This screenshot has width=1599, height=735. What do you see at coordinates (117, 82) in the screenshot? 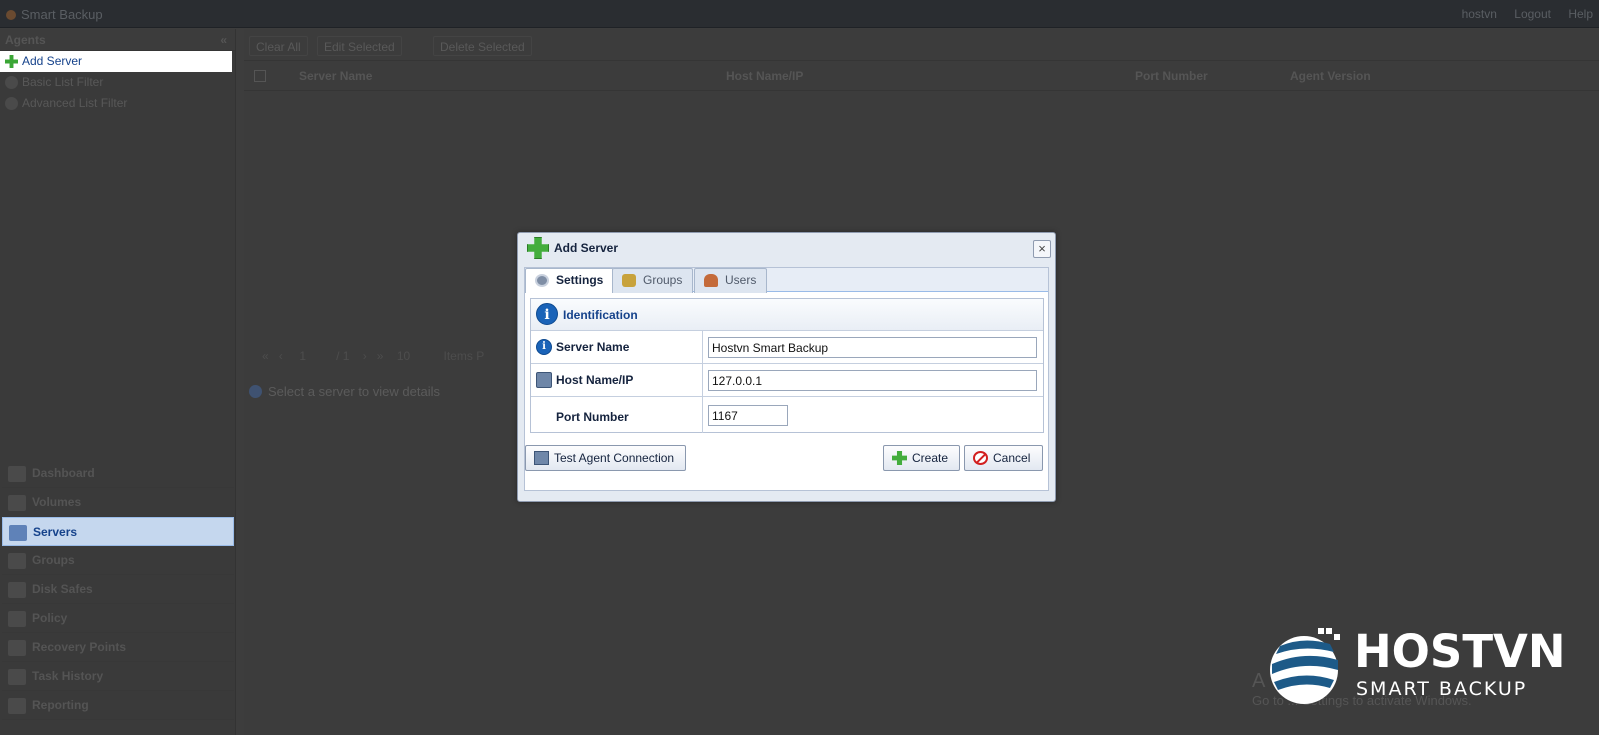
I see `basic-list-filter-link: Basic List Filter` at bounding box center [117, 82].